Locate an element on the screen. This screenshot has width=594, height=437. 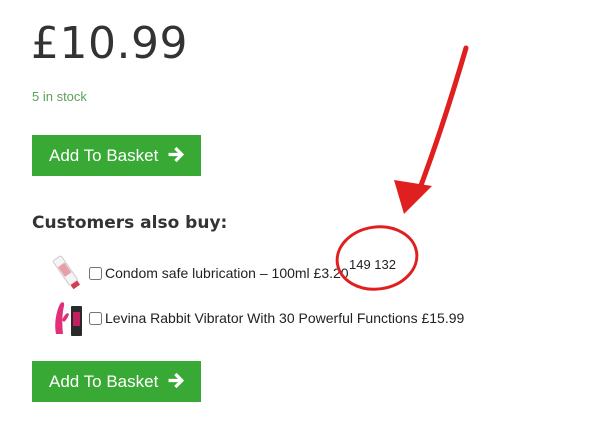
upsell-label: Condom safe lubrication – 100ml £3.20 is located at coordinates (227, 273).